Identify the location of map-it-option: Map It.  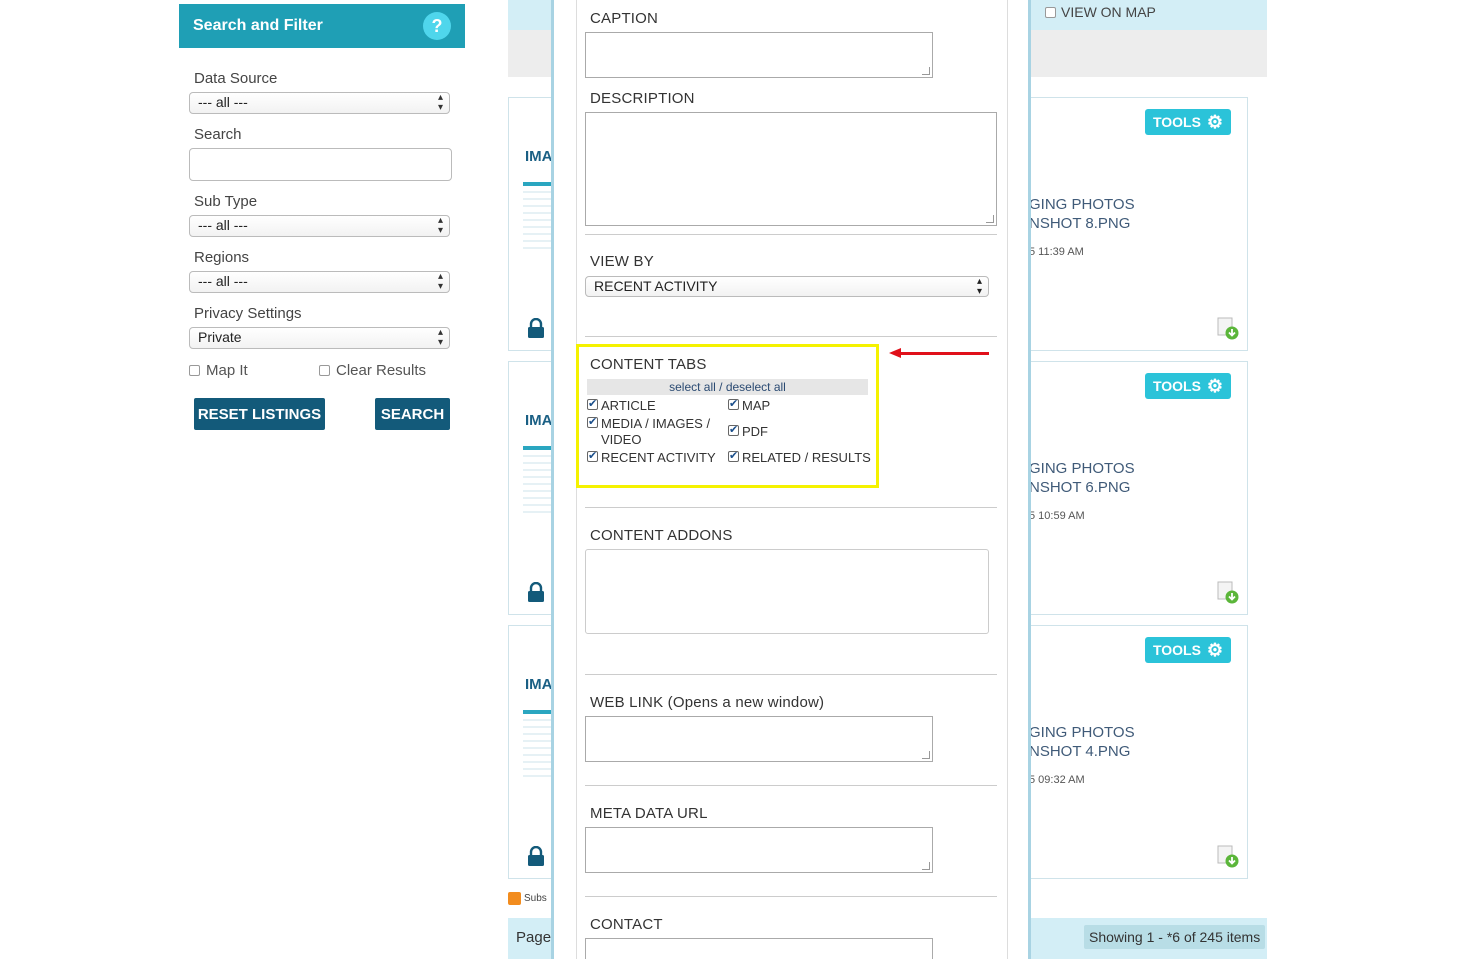
(218, 370).